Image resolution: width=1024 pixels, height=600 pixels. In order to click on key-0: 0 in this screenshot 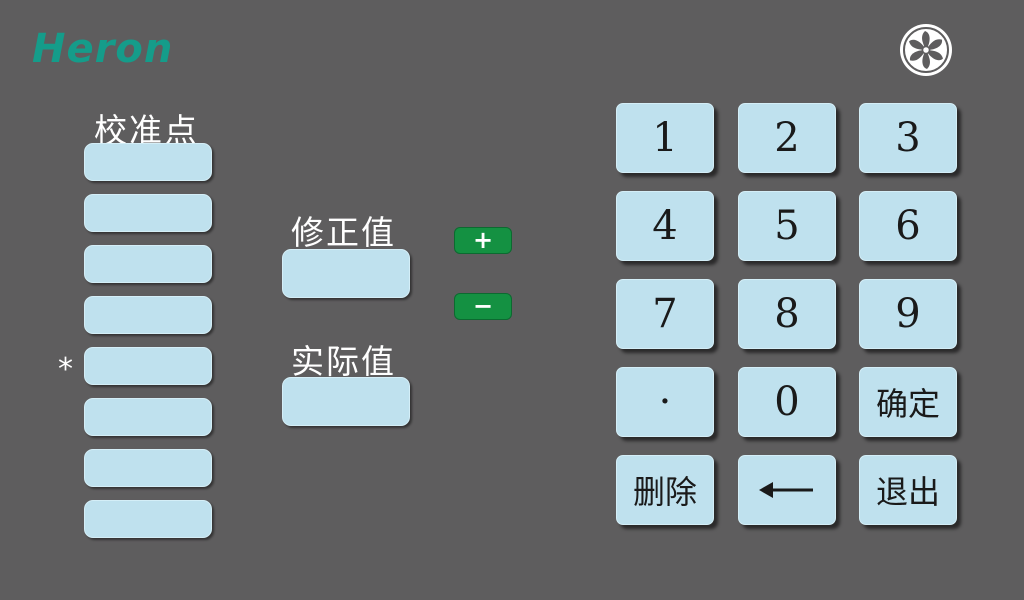, I will do `click(787, 402)`.